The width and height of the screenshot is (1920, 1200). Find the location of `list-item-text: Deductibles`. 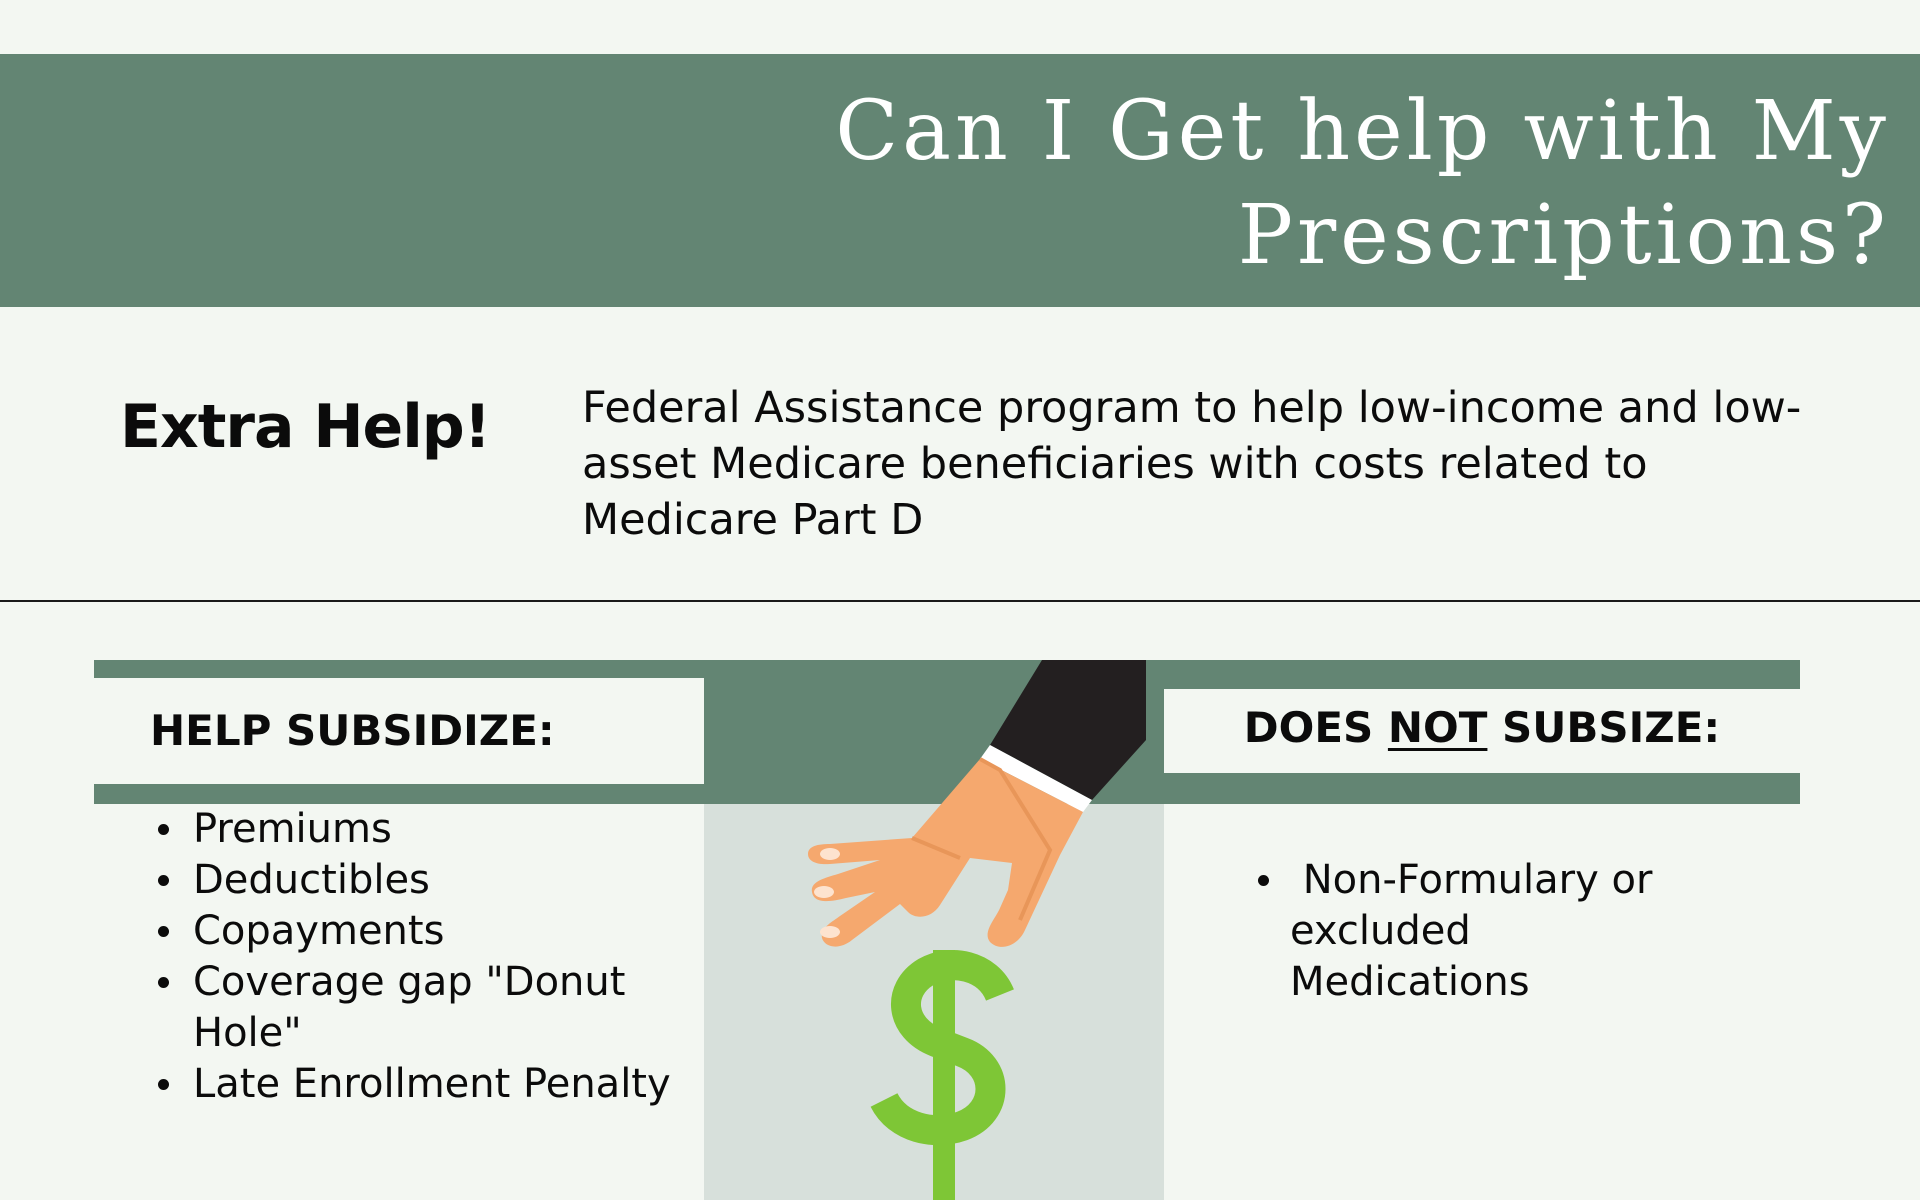

list-item-text: Deductibles is located at coordinates (311, 880).